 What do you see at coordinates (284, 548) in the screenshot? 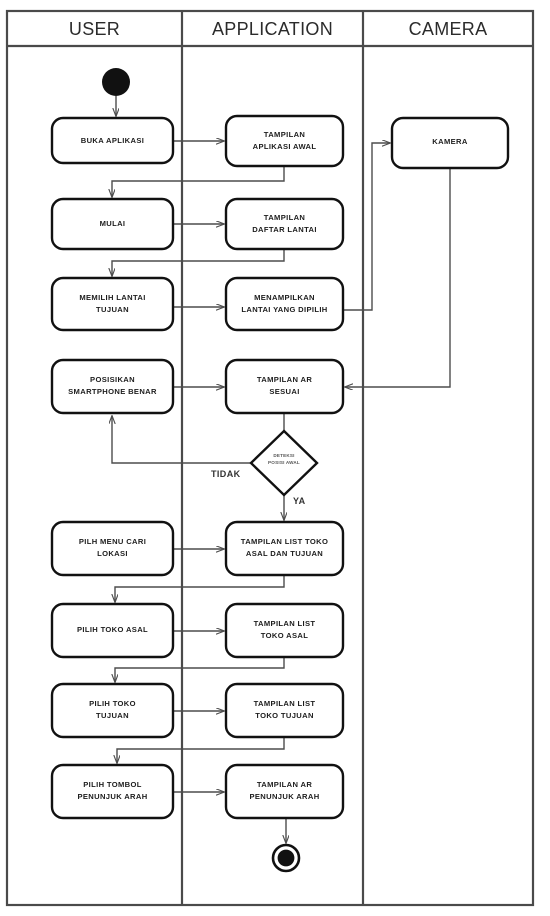
I see `activity-box-tampilan-list-toko-asal-tujuan` at bounding box center [284, 548].